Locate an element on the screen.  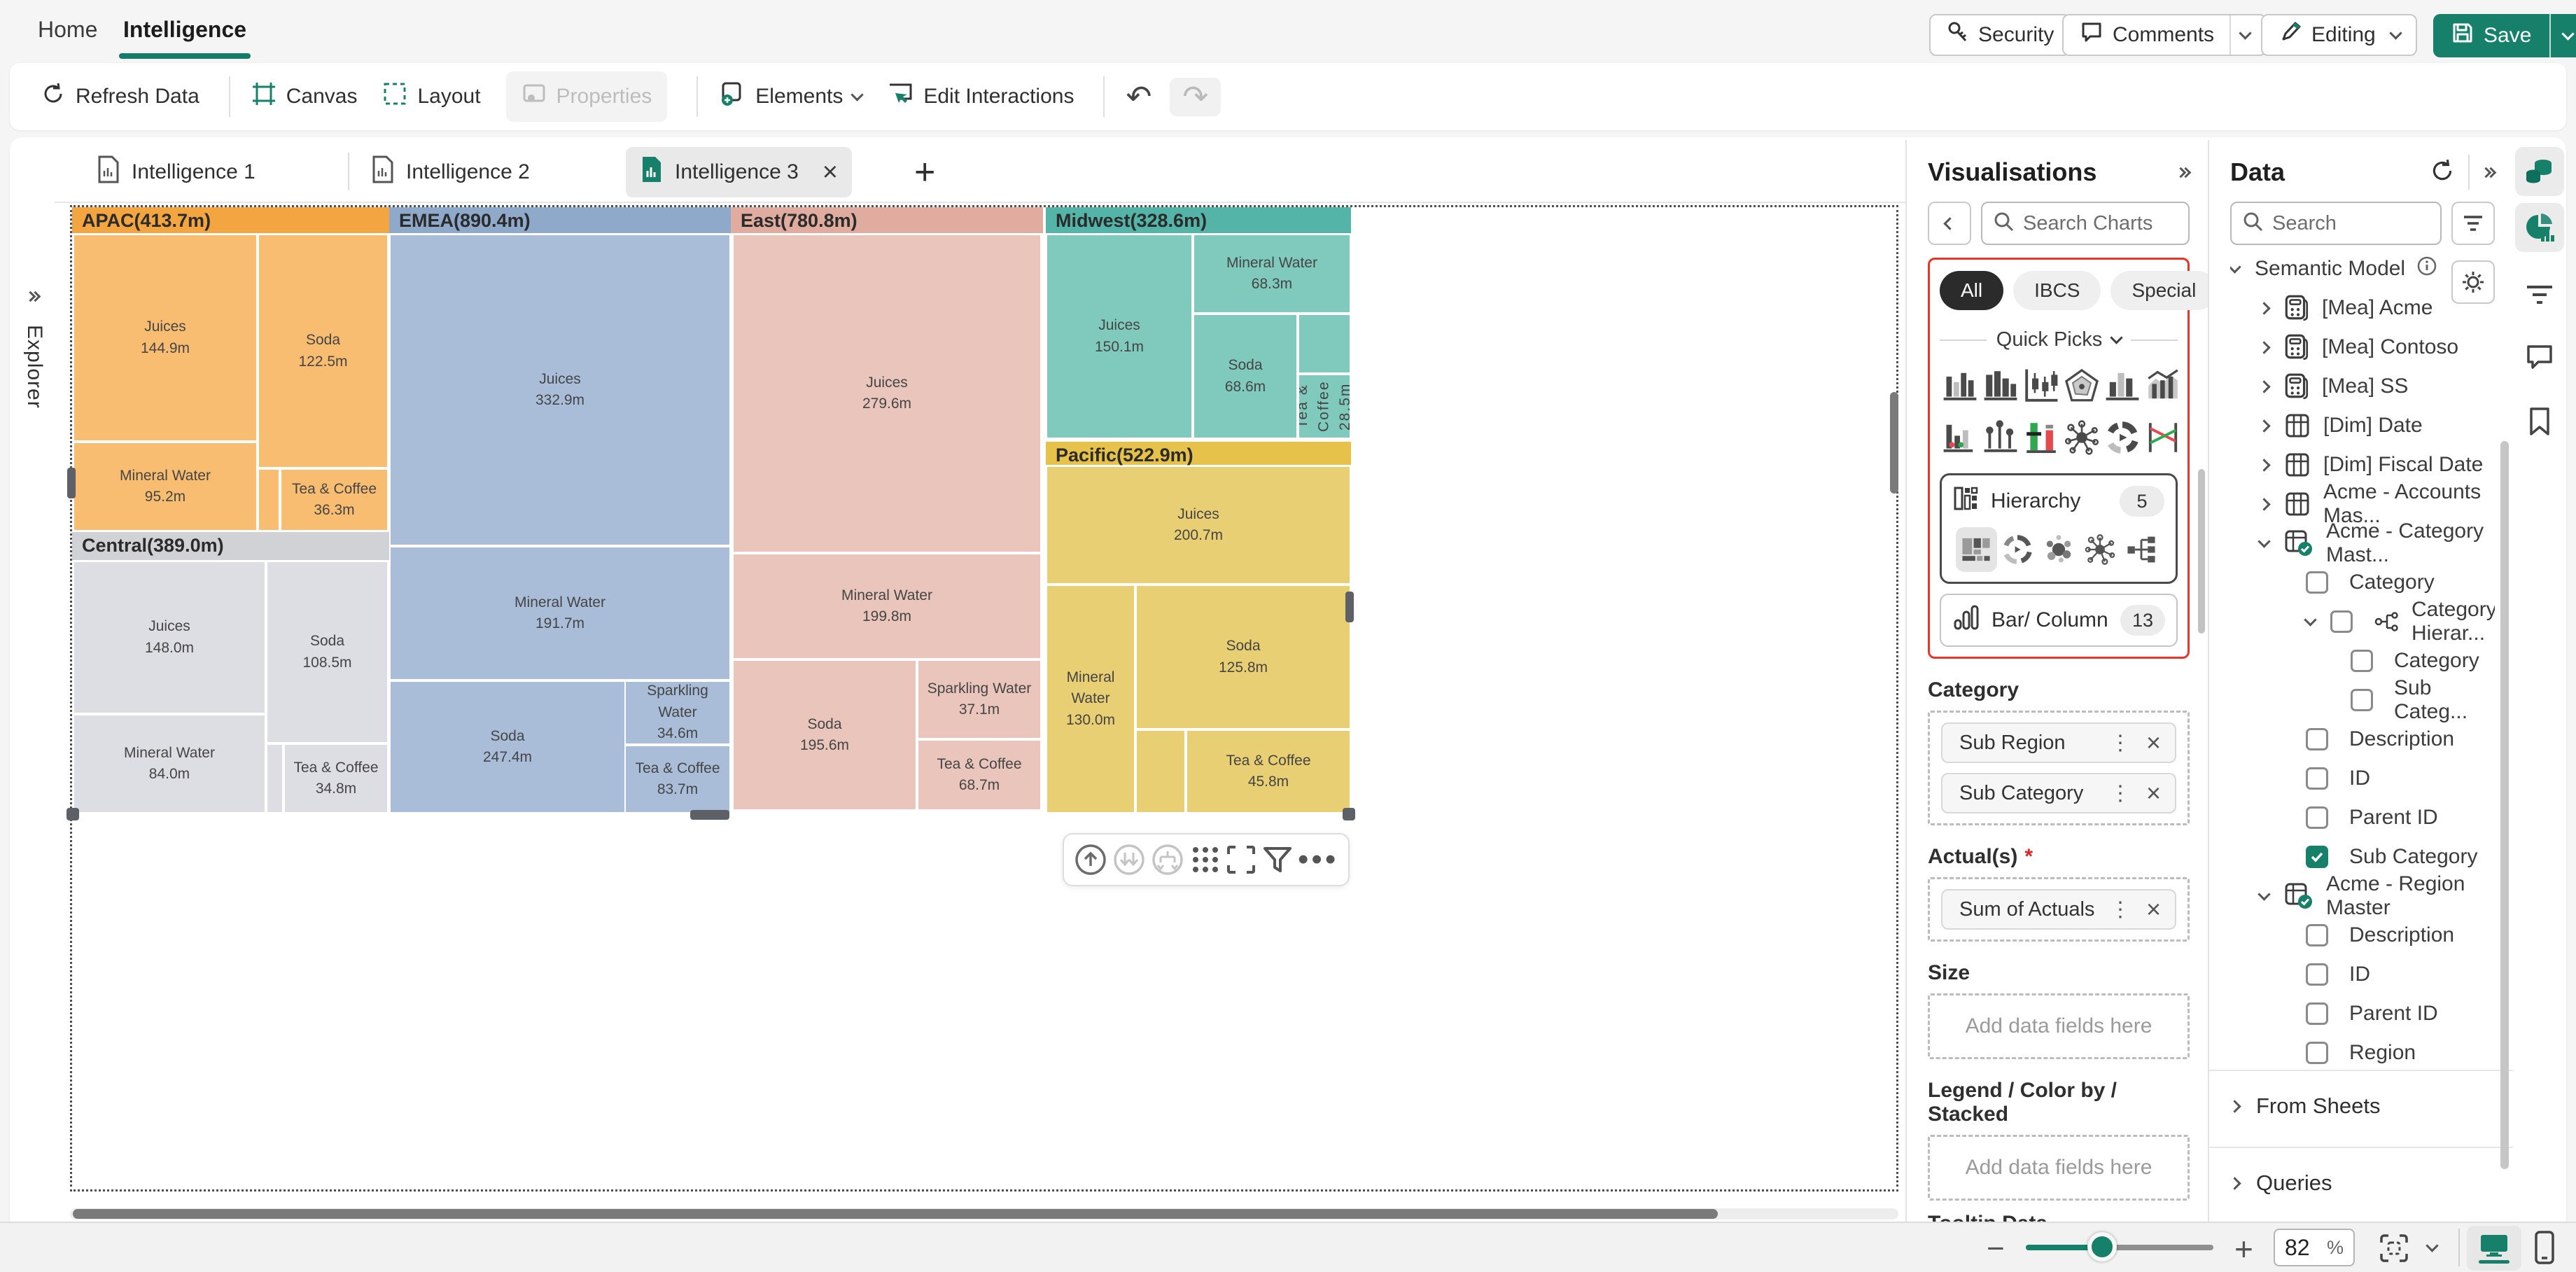
field-pill-sub-region: Sub Region ⋮ × is located at coordinates (2058, 742).